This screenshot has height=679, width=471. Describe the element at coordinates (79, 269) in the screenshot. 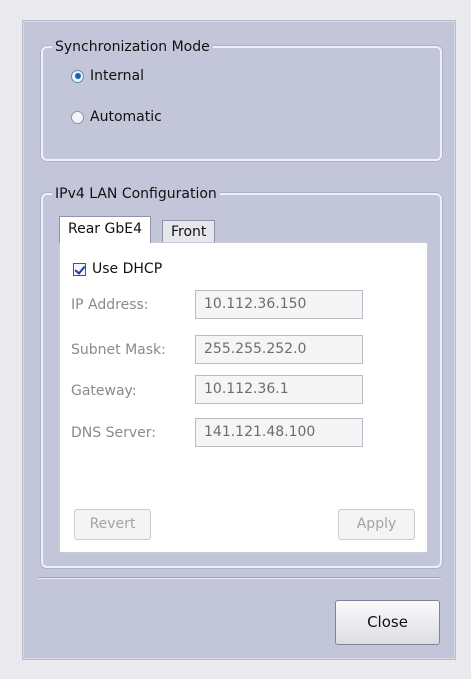

I see `use-dhcp-checkbox` at that location.